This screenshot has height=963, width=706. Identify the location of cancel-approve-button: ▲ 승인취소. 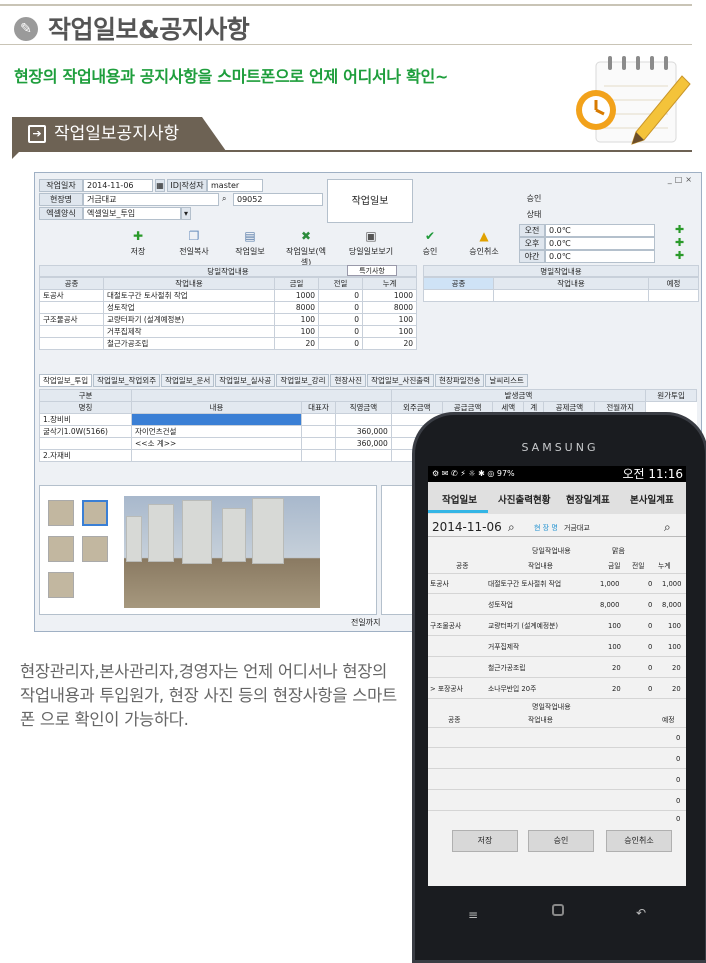
(484, 243).